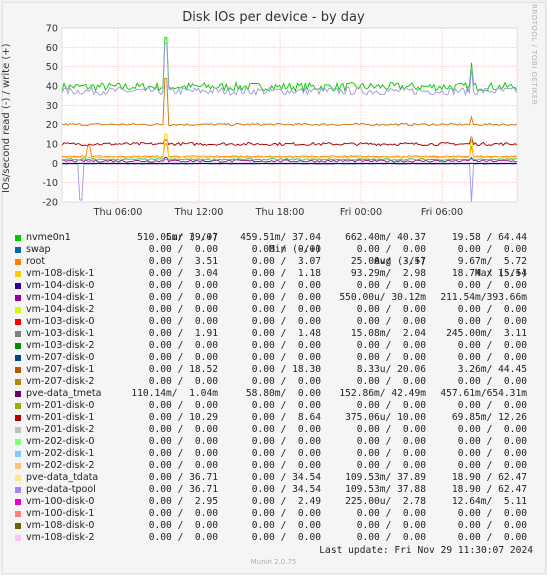  I want to click on y-tick-label: 30, so click(52, 106).